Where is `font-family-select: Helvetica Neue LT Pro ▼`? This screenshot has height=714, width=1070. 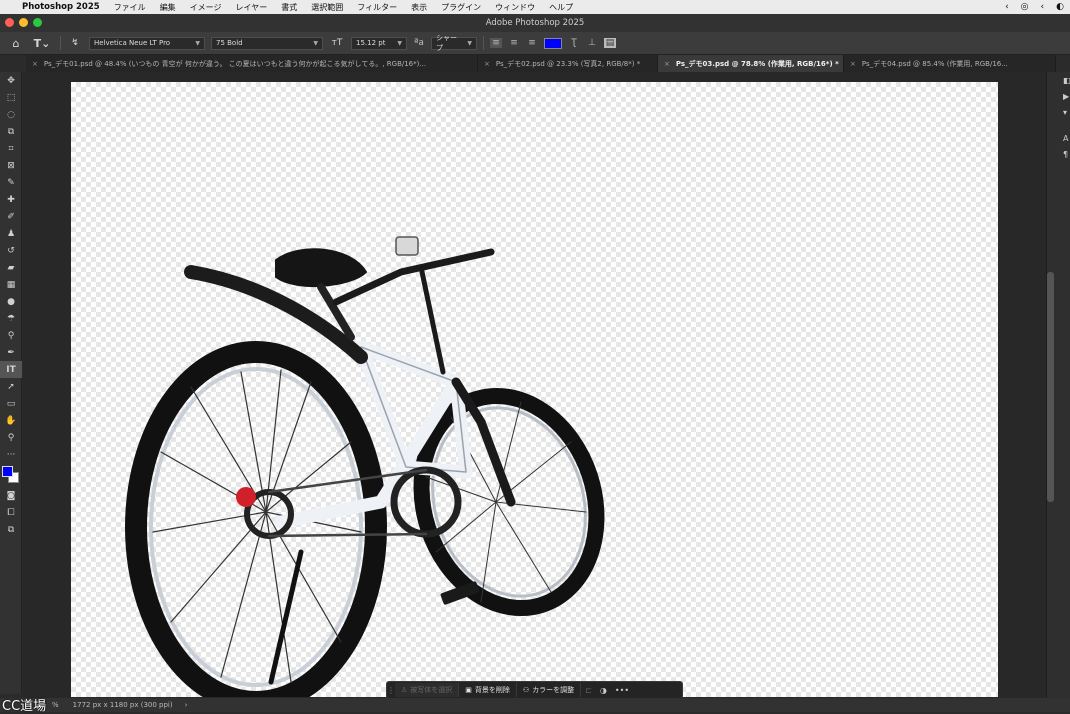
font-family-select: Helvetica Neue LT Pro ▼ is located at coordinates (147, 43).